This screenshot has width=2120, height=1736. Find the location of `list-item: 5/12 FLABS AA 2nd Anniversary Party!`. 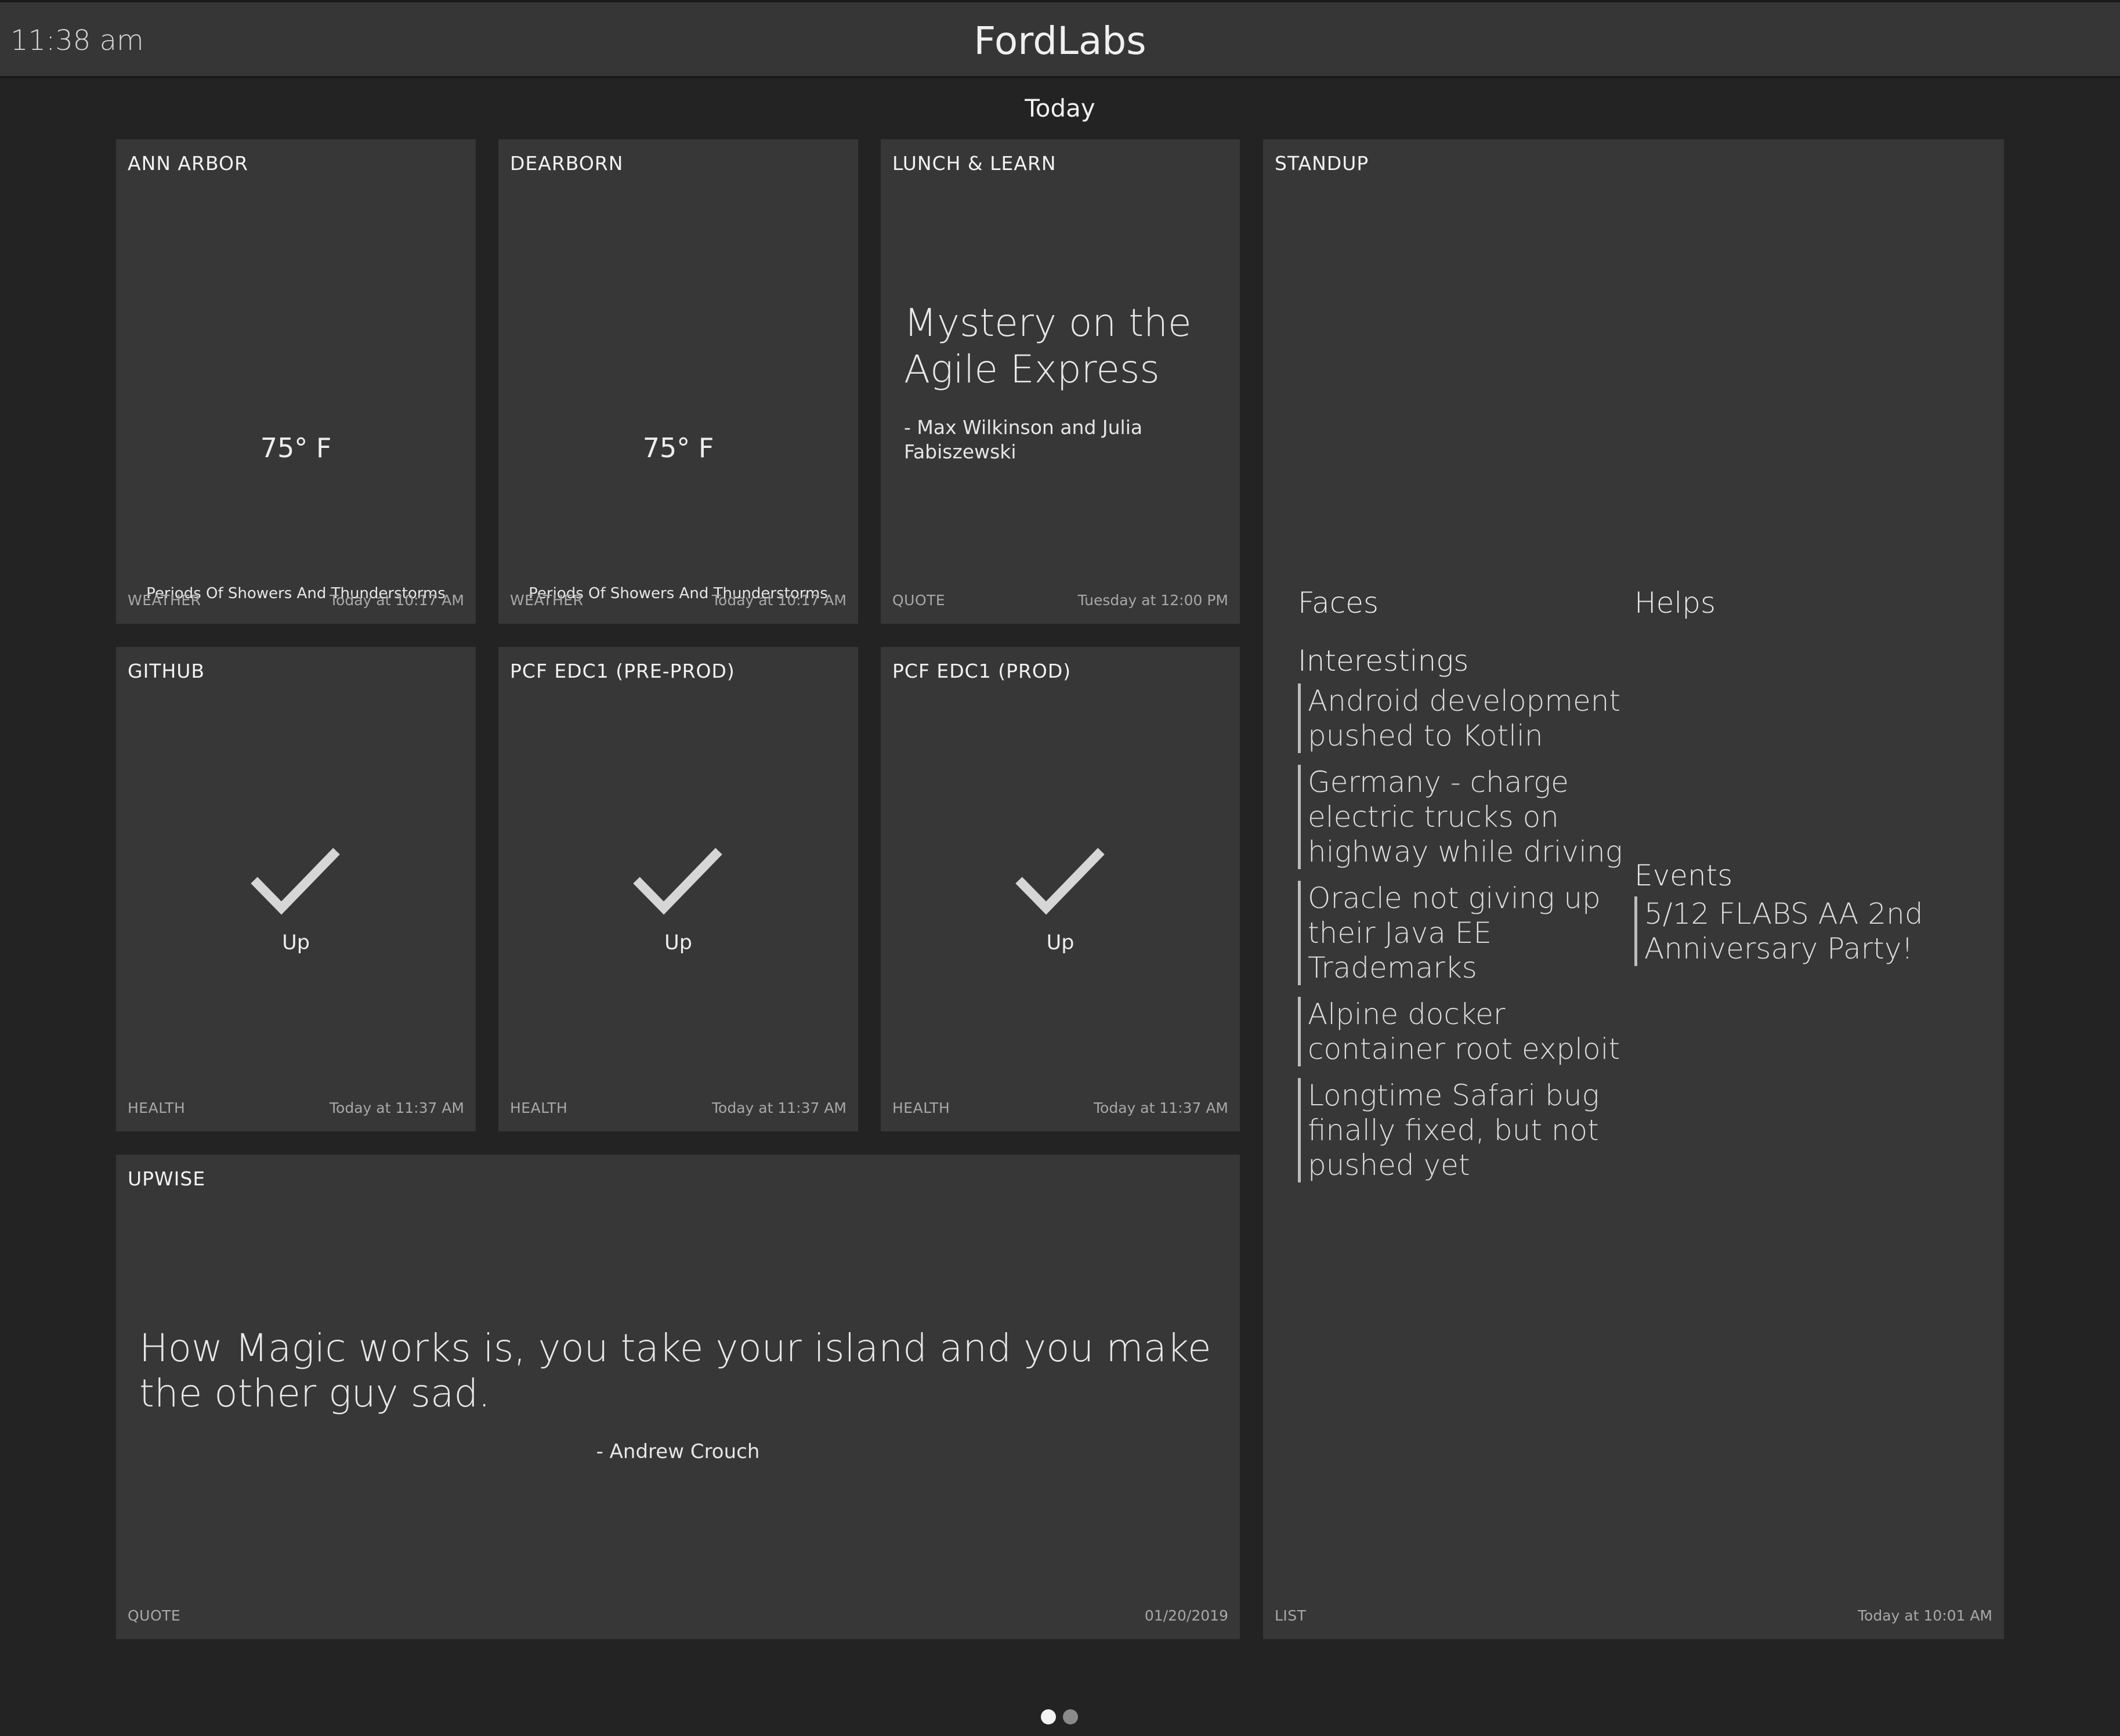

list-item: 5/12 FLABS AA 2nd Anniversary Party! is located at coordinates (1796, 931).